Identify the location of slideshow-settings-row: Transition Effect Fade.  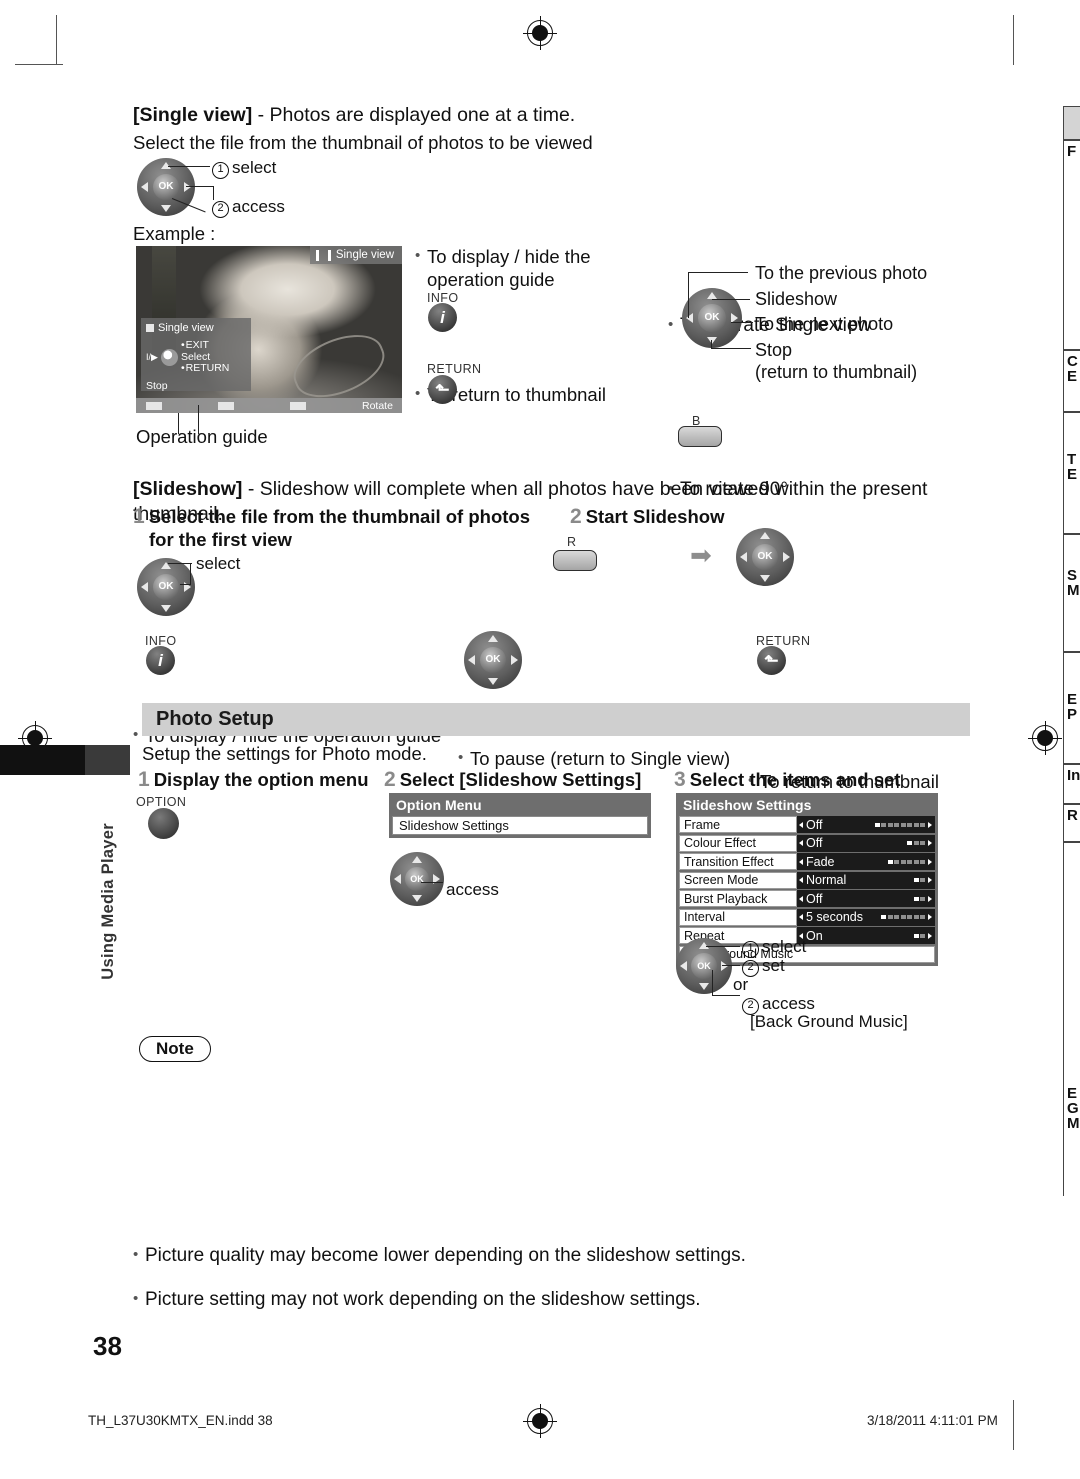
(807, 861).